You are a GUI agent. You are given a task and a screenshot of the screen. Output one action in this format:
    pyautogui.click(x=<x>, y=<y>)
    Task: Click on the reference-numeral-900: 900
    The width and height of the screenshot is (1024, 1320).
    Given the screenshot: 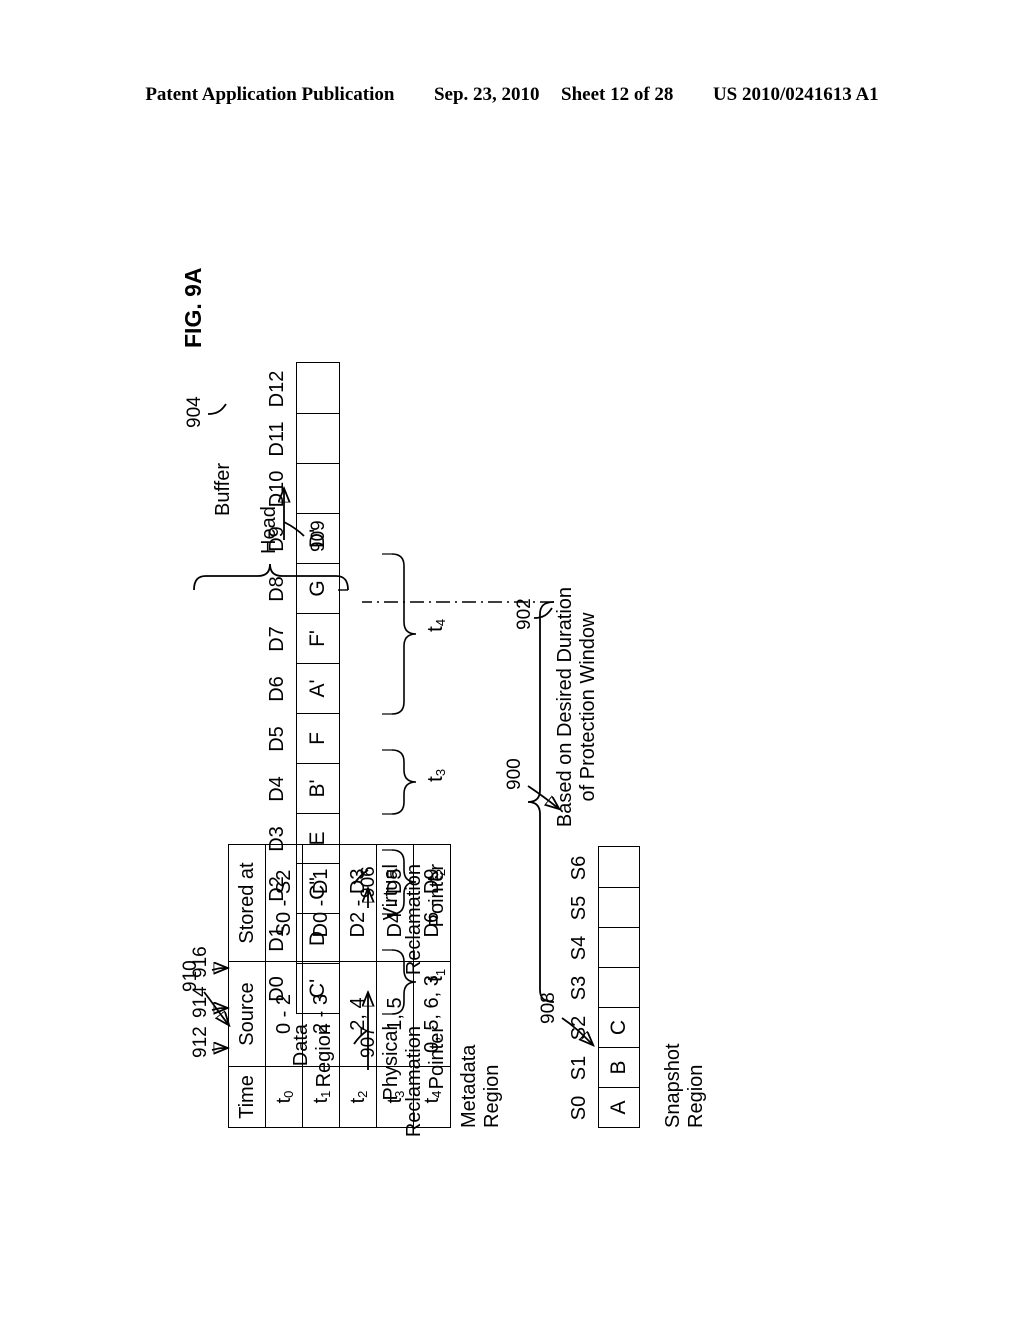 What is the action you would take?
    pyautogui.click(x=514, y=774)
    